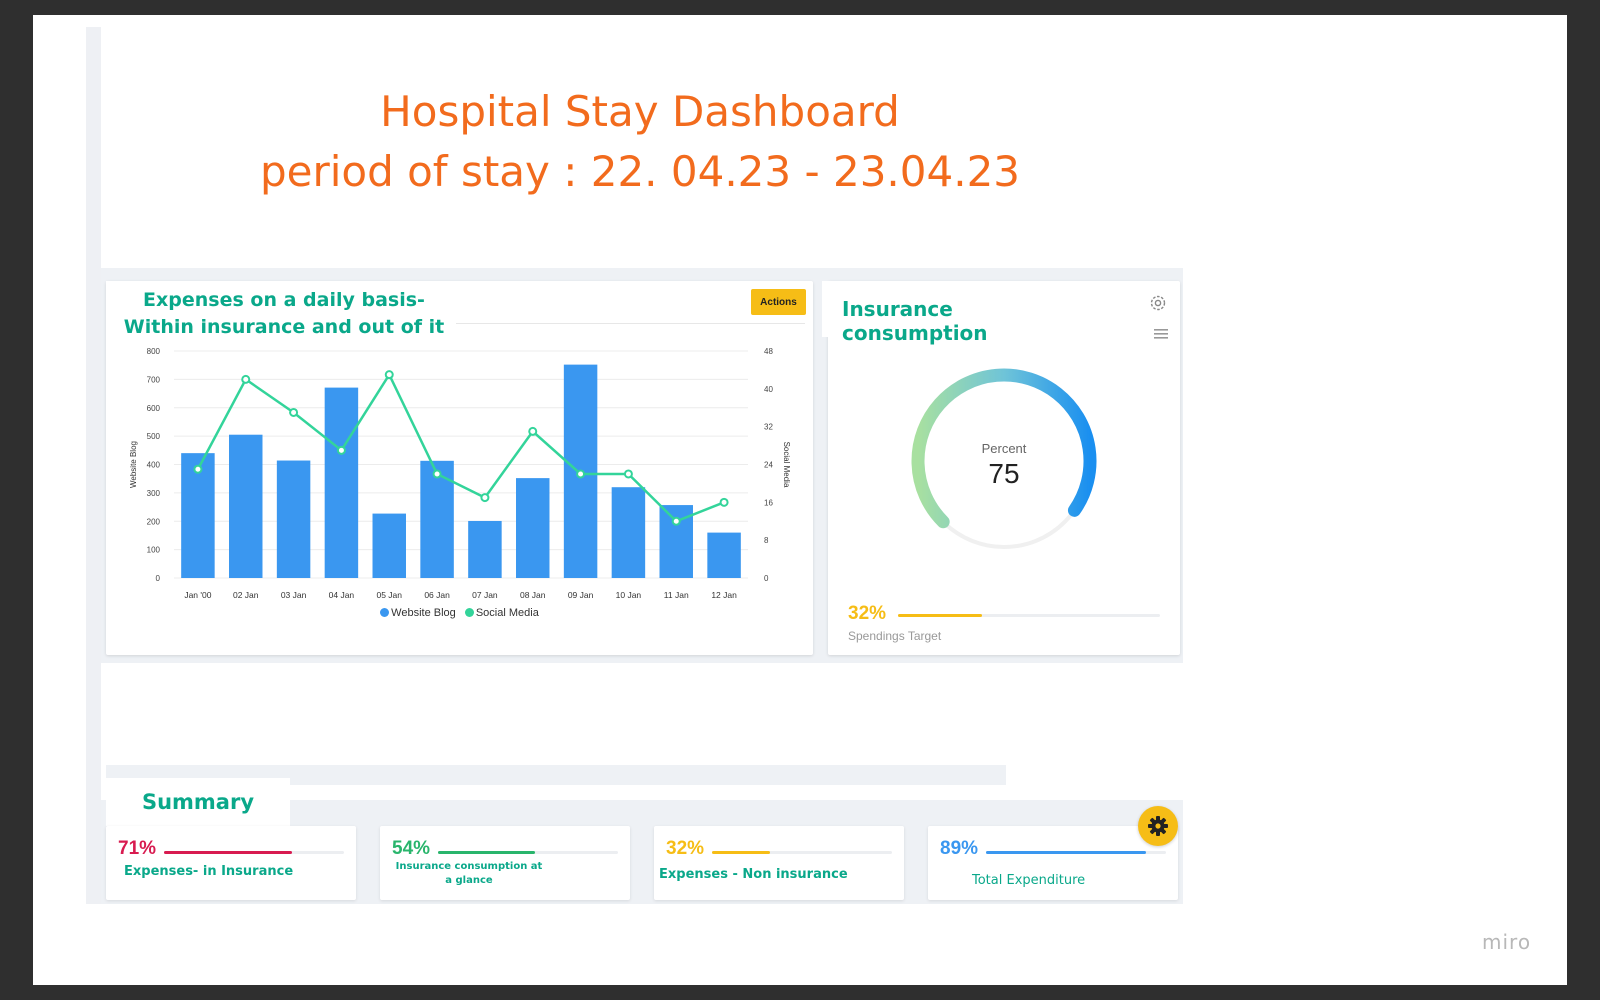 The width and height of the screenshot is (1600, 1000). What do you see at coordinates (154, 436) in the screenshot?
I see `y-tick-label: 500` at bounding box center [154, 436].